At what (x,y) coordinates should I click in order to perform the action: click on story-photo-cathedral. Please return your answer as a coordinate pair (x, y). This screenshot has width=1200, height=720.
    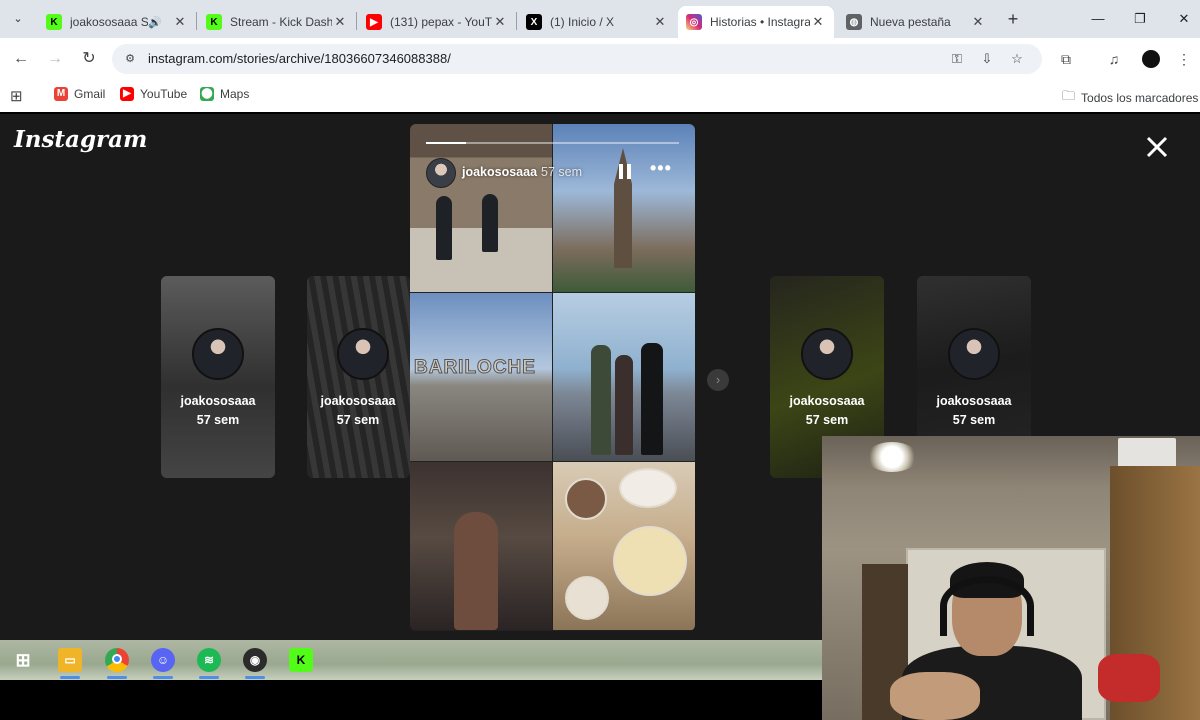
    Looking at the image, I should click on (624, 208).